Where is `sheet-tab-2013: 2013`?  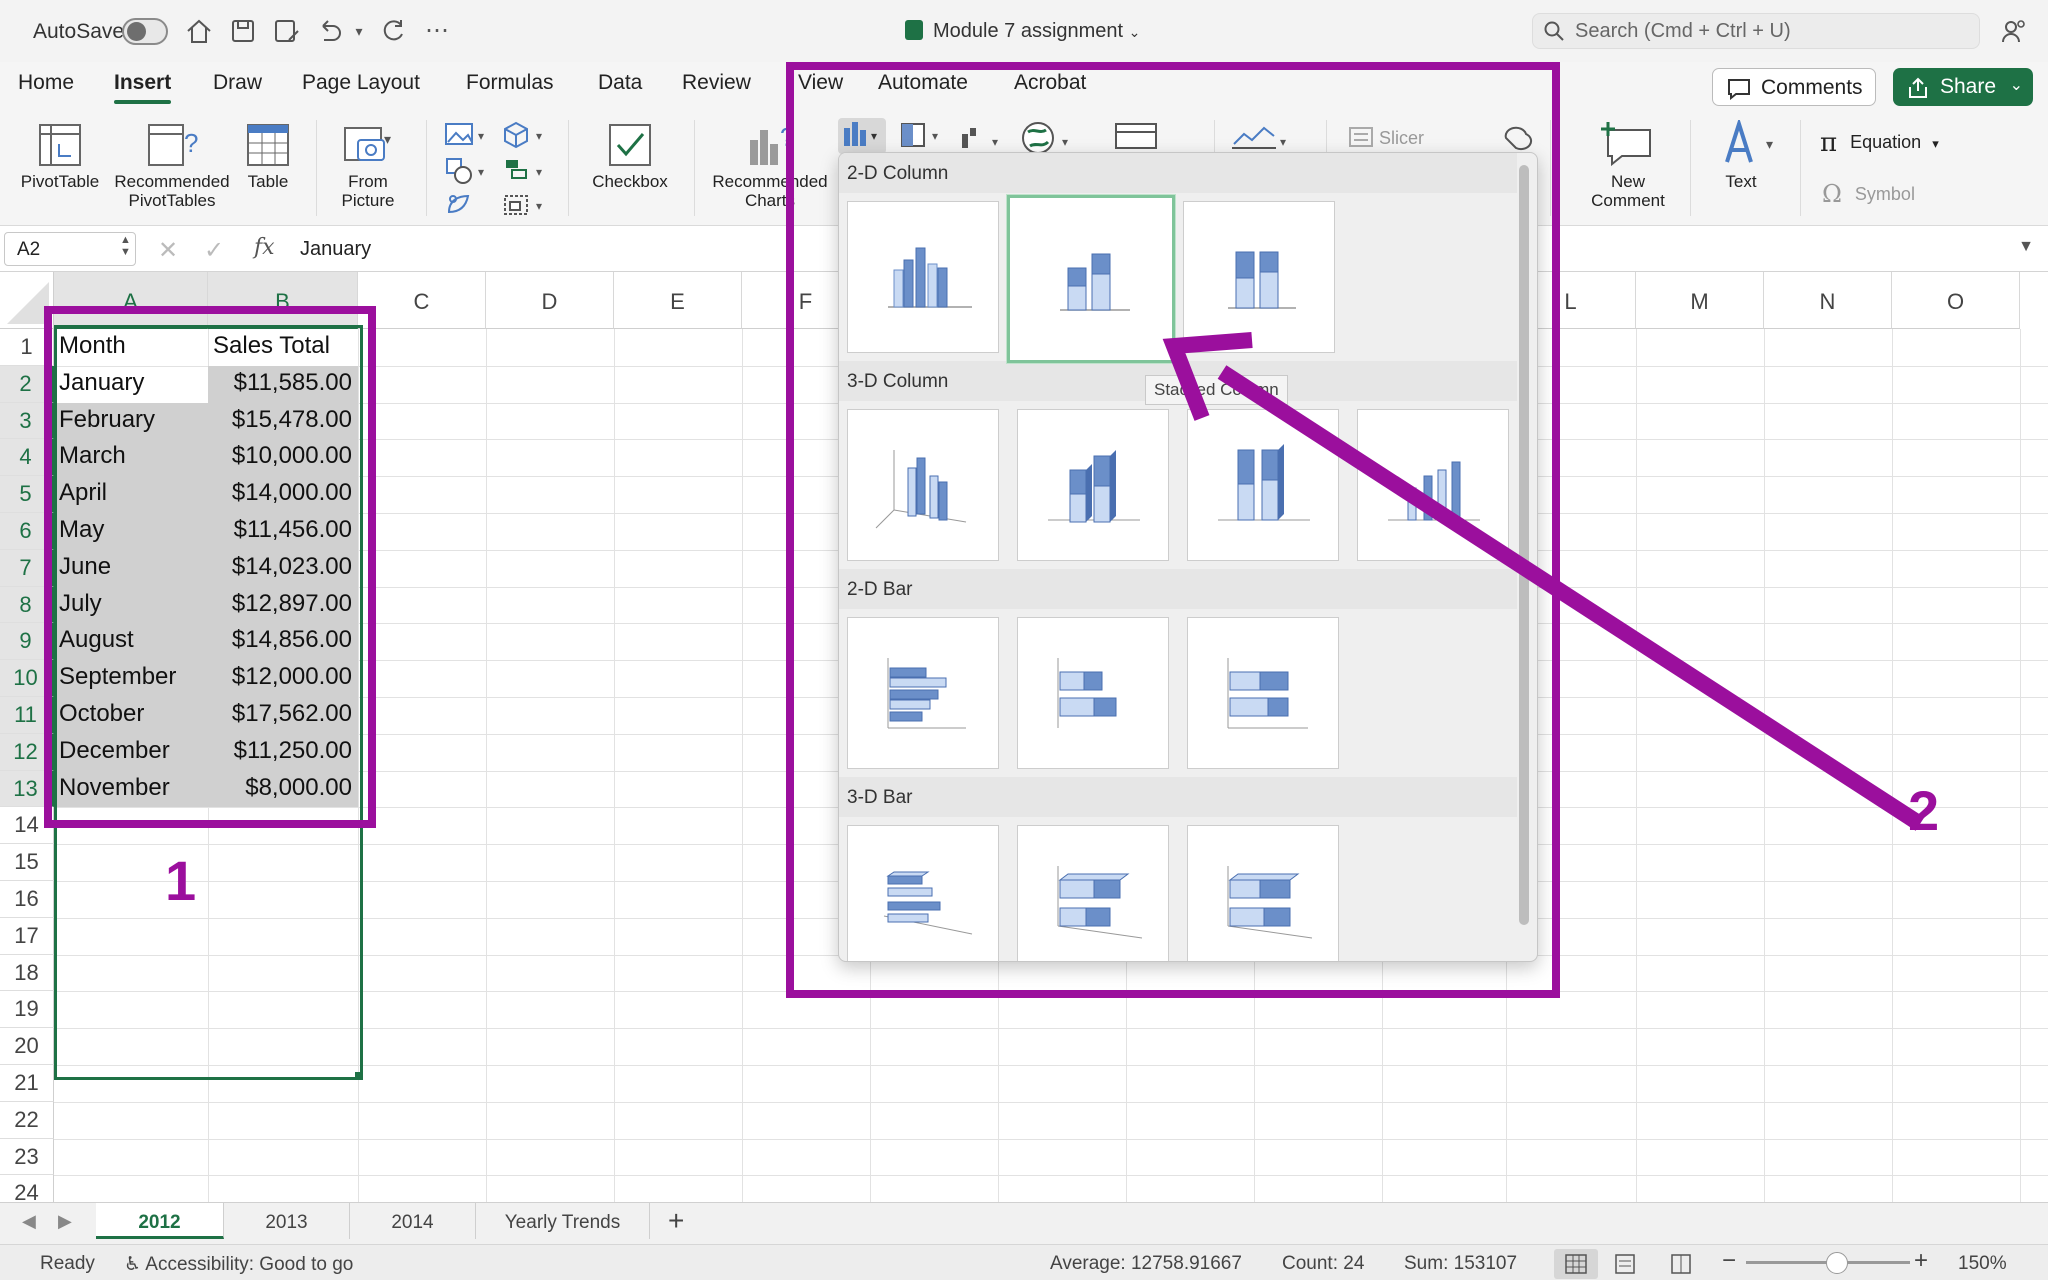 sheet-tab-2013: 2013 is located at coordinates (287, 1221).